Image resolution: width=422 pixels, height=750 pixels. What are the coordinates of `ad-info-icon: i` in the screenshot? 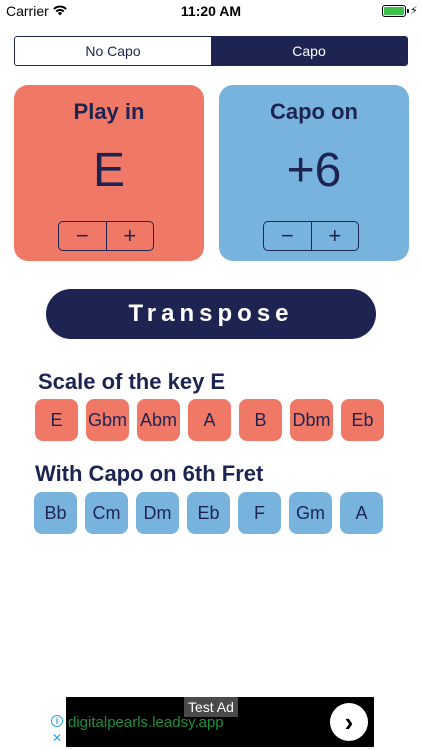 It's located at (57, 721).